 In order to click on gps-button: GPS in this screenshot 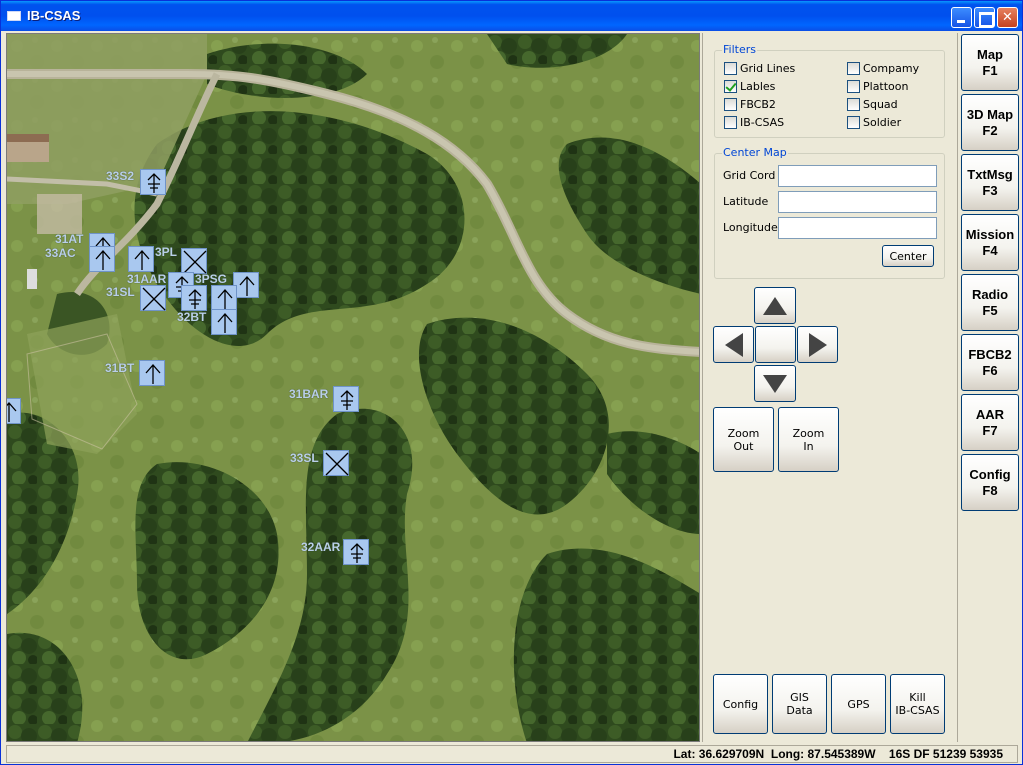, I will do `click(858, 704)`.